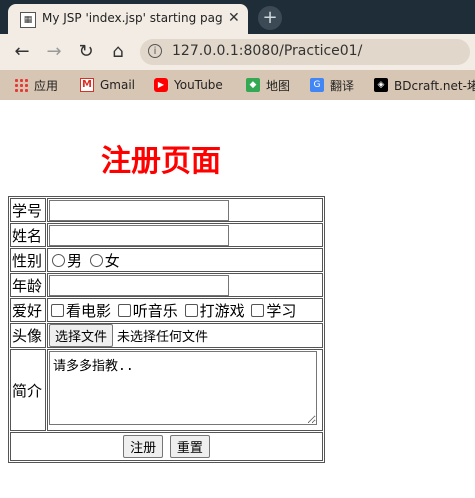  What do you see at coordinates (270, 18) in the screenshot?
I see `new-tab-button: +` at bounding box center [270, 18].